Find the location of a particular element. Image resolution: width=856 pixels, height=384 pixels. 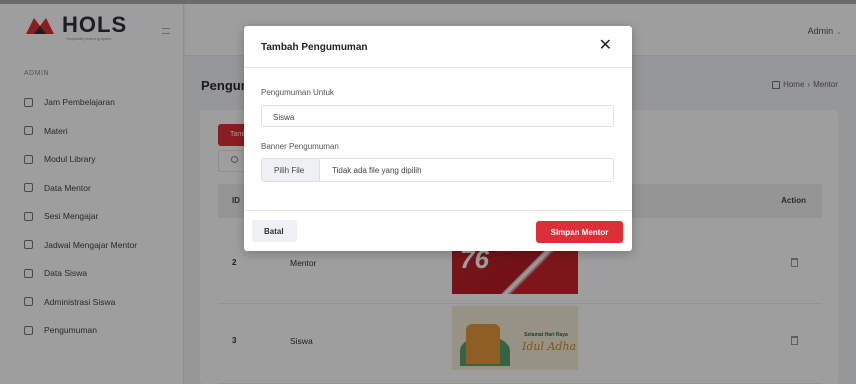

banner-file-input: Pilih File Tidak ada file yang dipilih is located at coordinates (437, 170).